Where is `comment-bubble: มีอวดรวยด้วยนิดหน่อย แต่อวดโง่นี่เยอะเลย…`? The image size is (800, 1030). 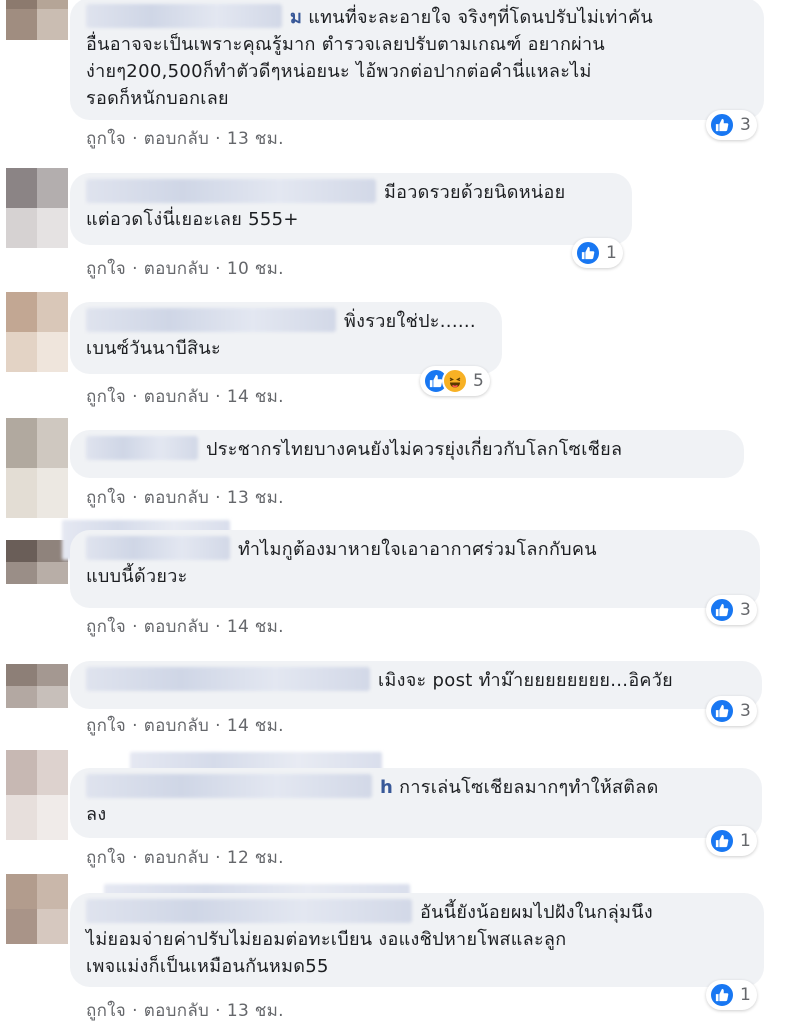
comment-bubble: มีอวดรวยด้วยนิดหน่อย แต่อวดโง่นี่เยอะเลย… is located at coordinates (351, 209).